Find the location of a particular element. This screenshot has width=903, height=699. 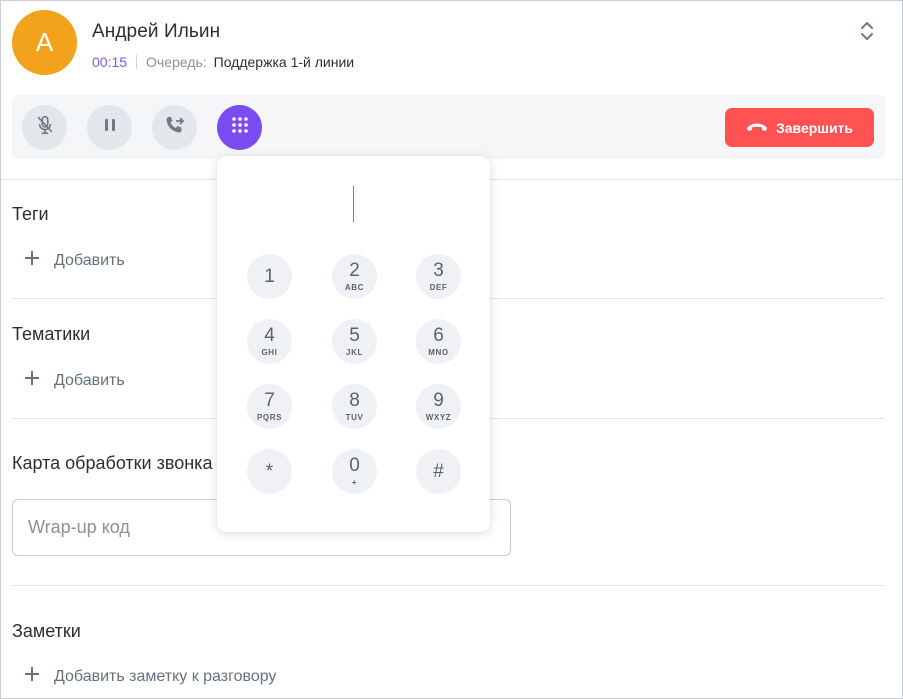

dialpad-key: * is located at coordinates (269, 471).